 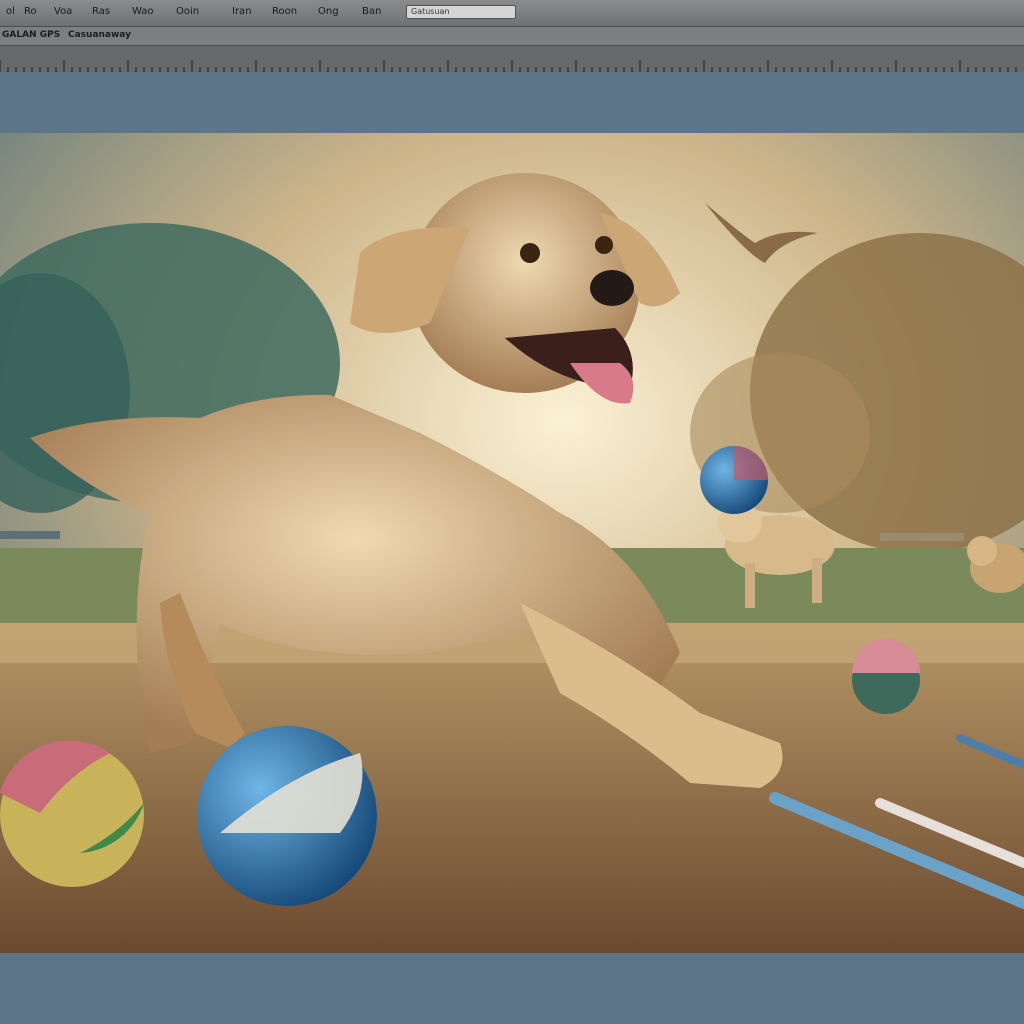 What do you see at coordinates (371, 11) in the screenshot?
I see `menu-item-10: Ban` at bounding box center [371, 11].